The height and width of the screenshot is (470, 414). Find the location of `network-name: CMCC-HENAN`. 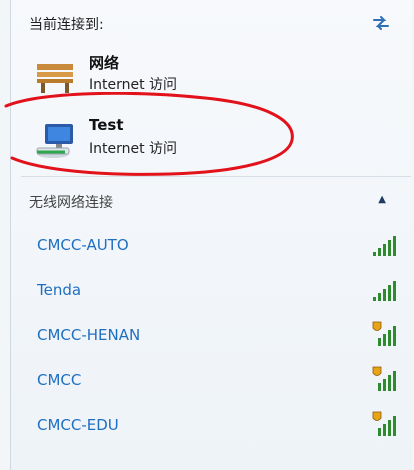

network-name: CMCC-HENAN is located at coordinates (89, 335).